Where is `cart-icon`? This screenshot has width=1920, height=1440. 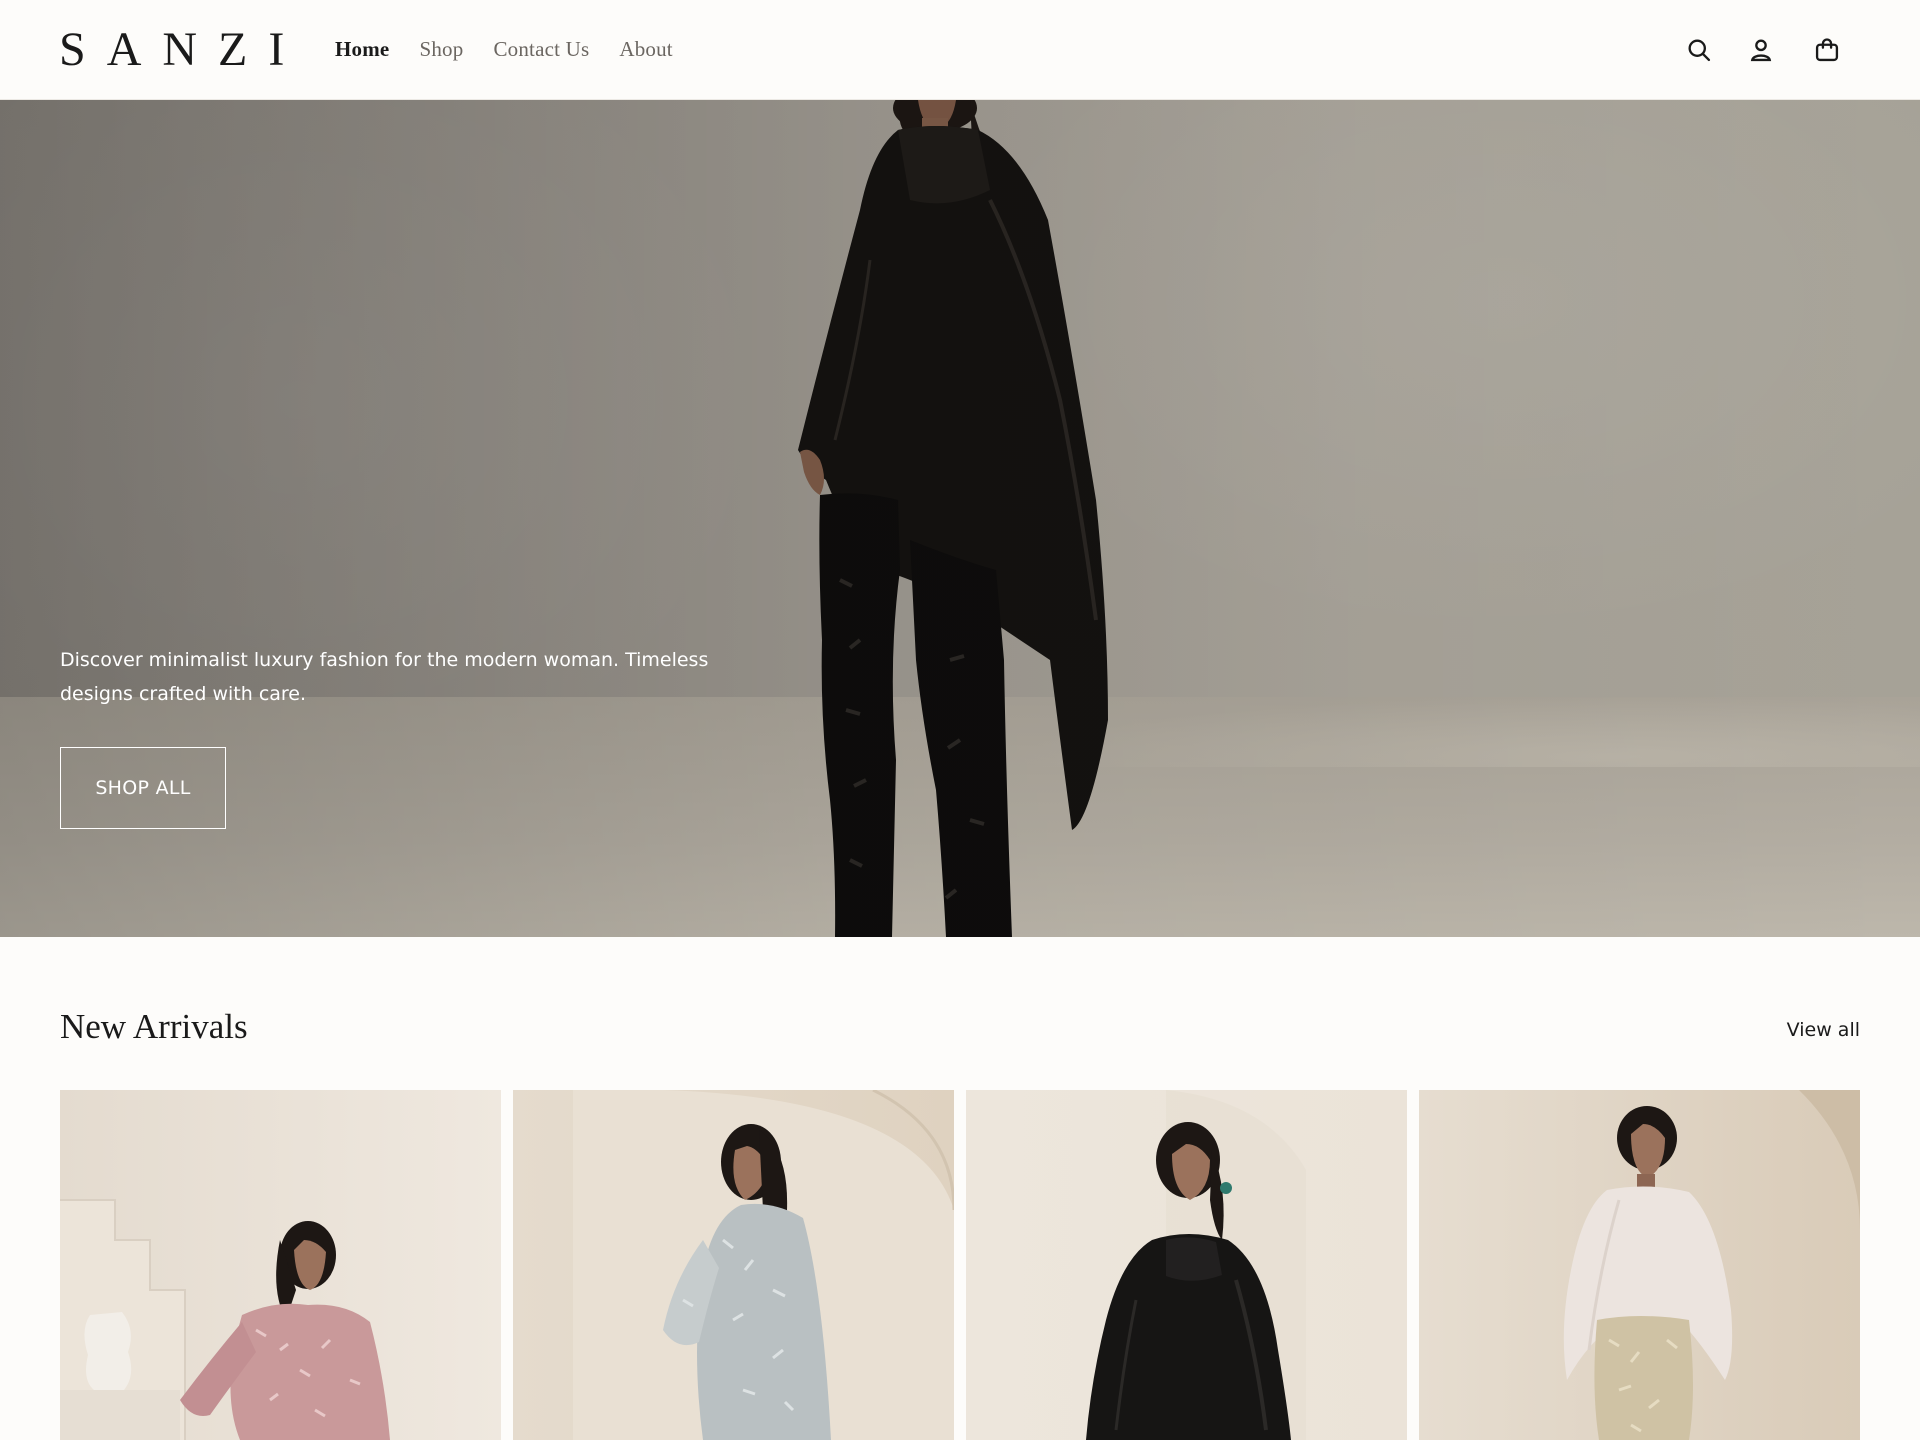
cart-icon is located at coordinates (1827, 50).